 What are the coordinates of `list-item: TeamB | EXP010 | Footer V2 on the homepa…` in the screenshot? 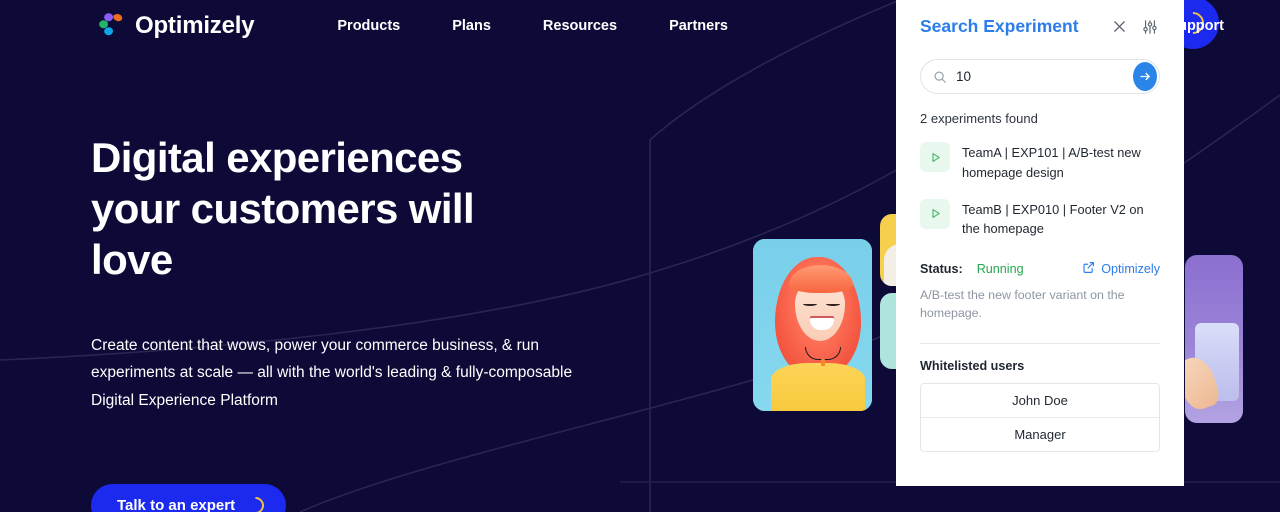 It's located at (1040, 219).